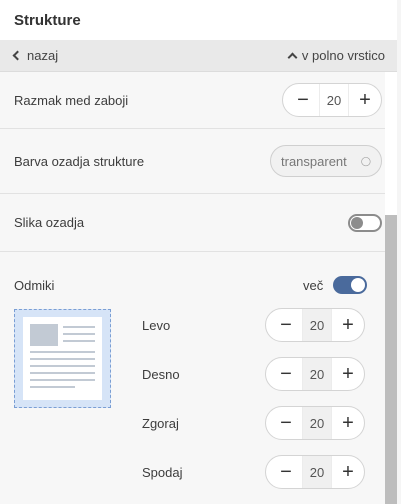 The image size is (401, 504). What do you see at coordinates (399, 252) in the screenshot?
I see `panel-edge` at bounding box center [399, 252].